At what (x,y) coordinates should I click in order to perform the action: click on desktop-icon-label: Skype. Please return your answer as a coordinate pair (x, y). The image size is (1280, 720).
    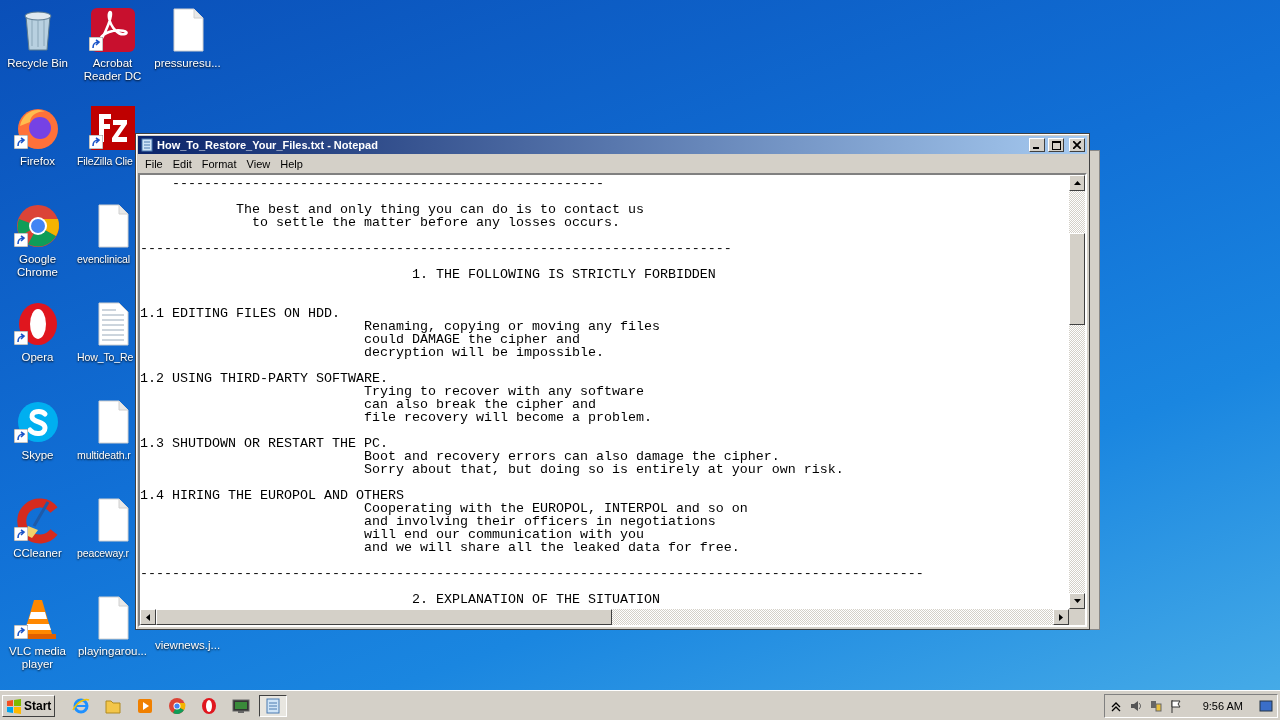
    Looking at the image, I should click on (37, 455).